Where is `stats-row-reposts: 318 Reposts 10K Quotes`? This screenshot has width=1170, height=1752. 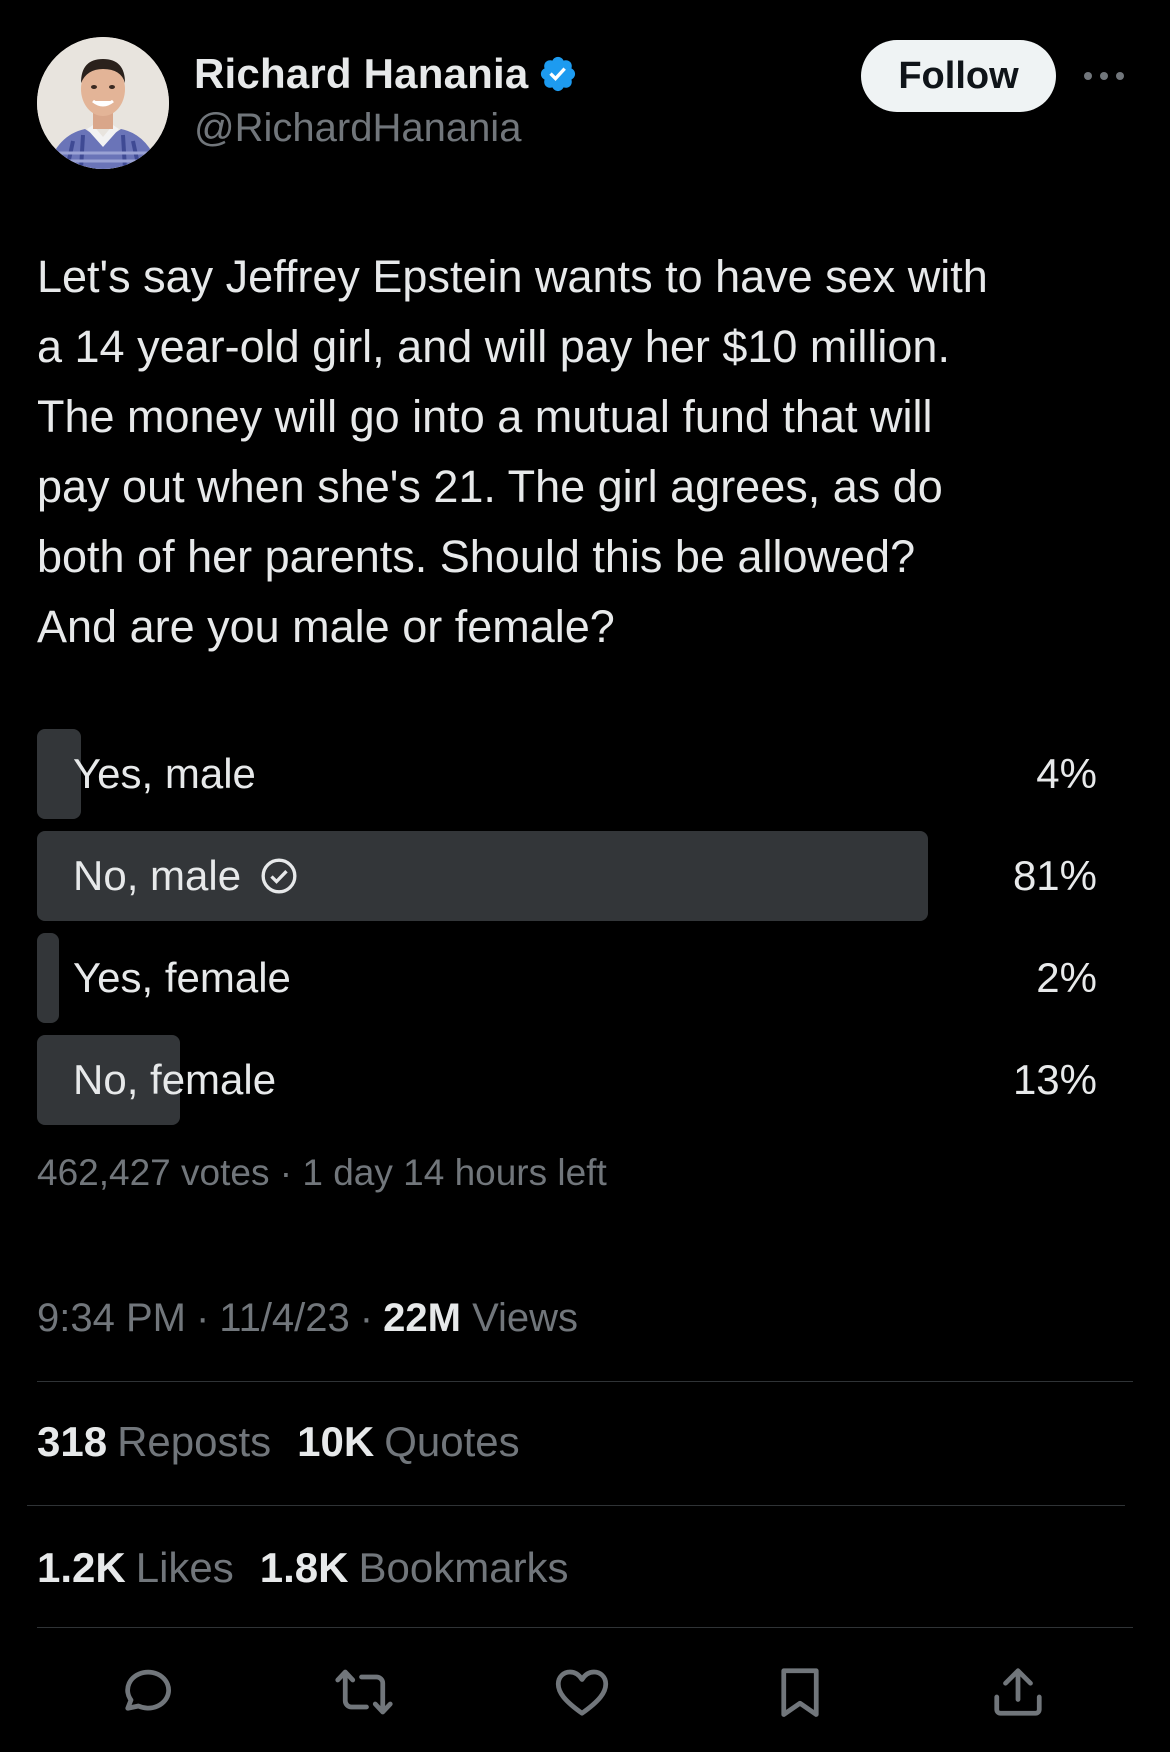
stats-row-reposts: 318 Reposts 10K Quotes is located at coordinates (291, 1442).